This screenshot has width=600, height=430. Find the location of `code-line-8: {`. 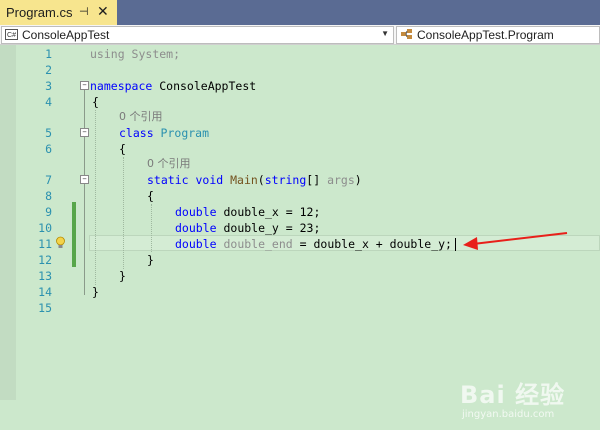

code-line-8: { is located at coordinates (150, 196).